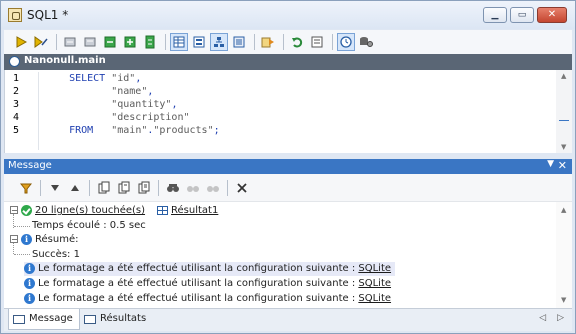 This screenshot has height=334, width=576. Describe the element at coordinates (542, 318) in the screenshot. I see `tab-prev-icon: ◁` at that location.